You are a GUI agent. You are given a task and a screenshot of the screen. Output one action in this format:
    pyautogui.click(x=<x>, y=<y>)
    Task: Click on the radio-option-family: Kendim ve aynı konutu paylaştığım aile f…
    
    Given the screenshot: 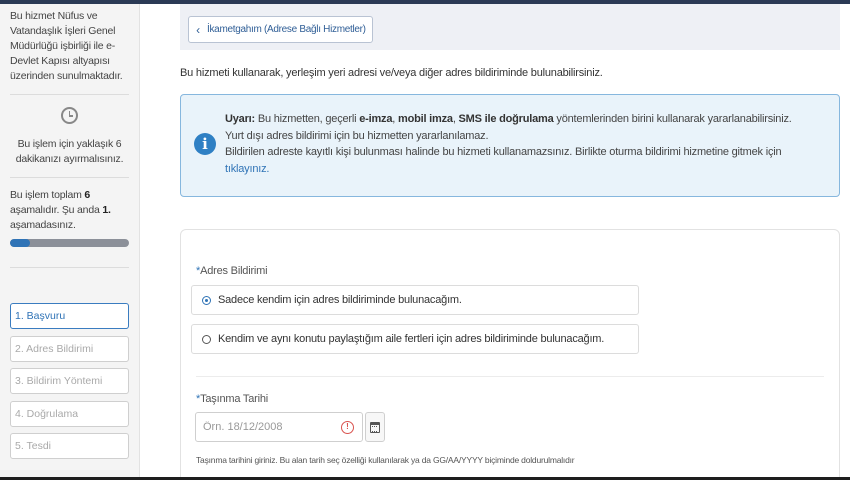 What is the action you would take?
    pyautogui.click(x=415, y=339)
    